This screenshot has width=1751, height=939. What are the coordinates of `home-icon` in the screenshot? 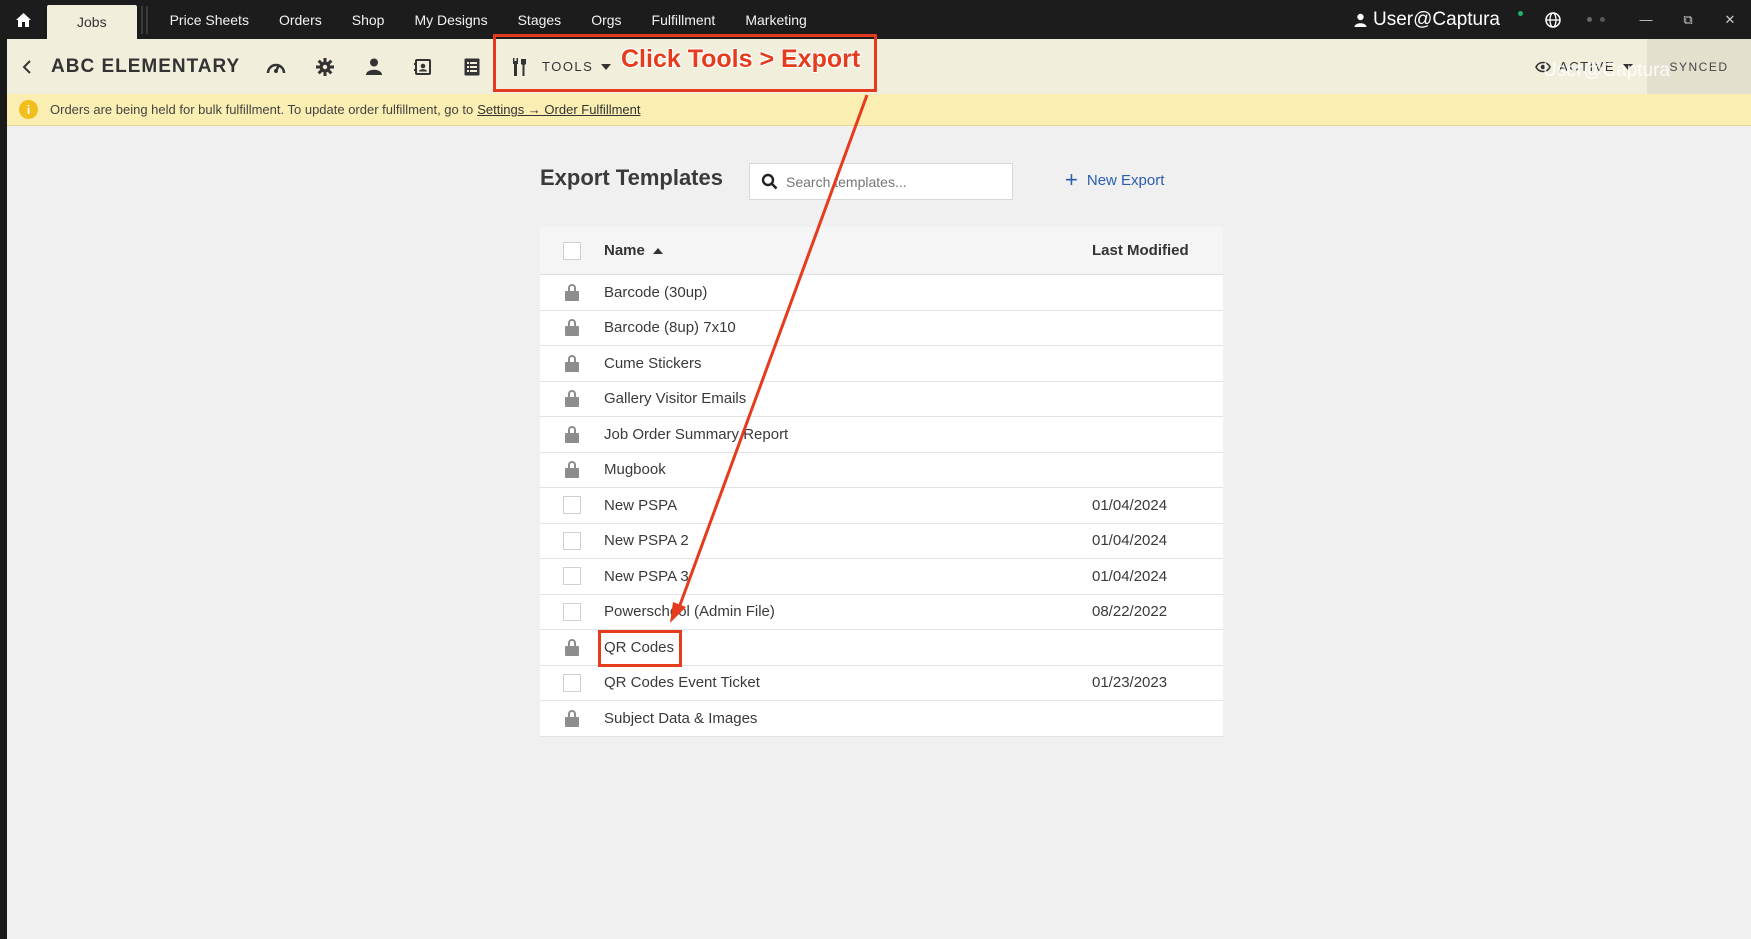 It's located at (23, 19).